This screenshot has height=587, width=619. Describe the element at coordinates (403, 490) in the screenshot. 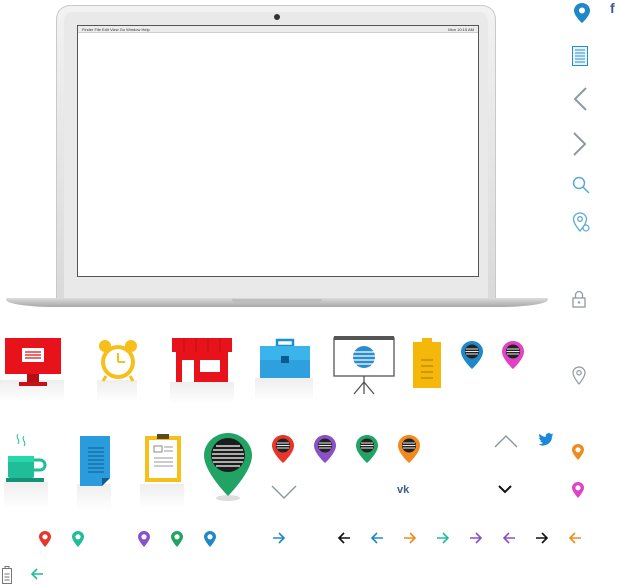

I see `vk-icon: vk` at that location.